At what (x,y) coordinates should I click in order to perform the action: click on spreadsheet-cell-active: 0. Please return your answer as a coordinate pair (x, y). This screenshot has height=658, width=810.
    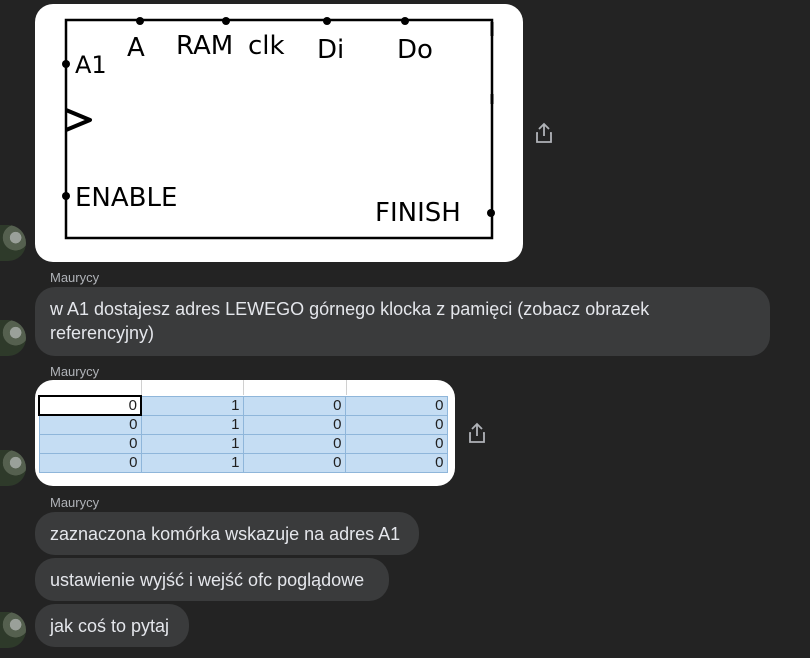
    Looking at the image, I should click on (90, 405).